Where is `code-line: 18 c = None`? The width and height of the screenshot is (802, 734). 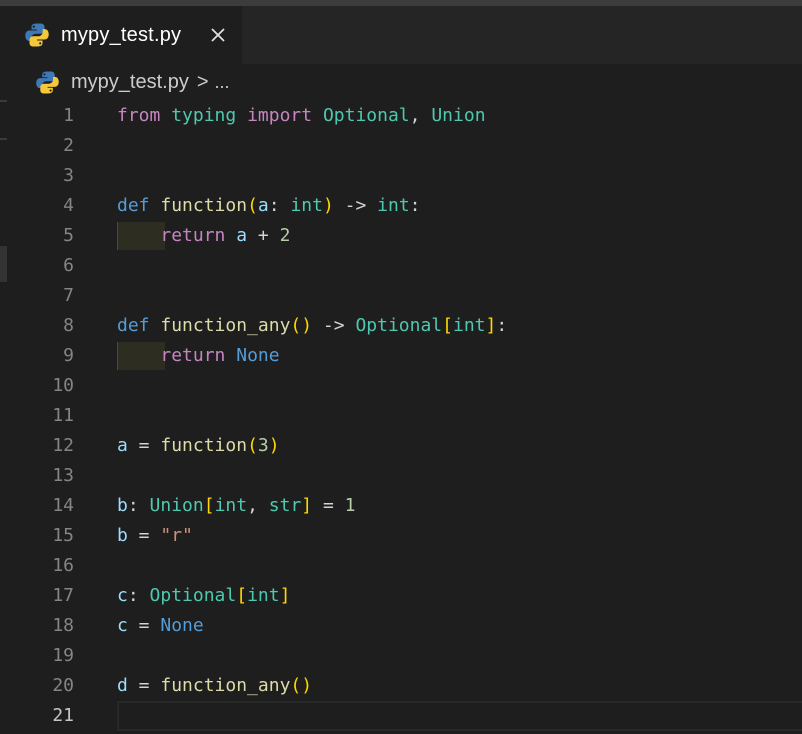 code-line: 18 c = None is located at coordinates (401, 626).